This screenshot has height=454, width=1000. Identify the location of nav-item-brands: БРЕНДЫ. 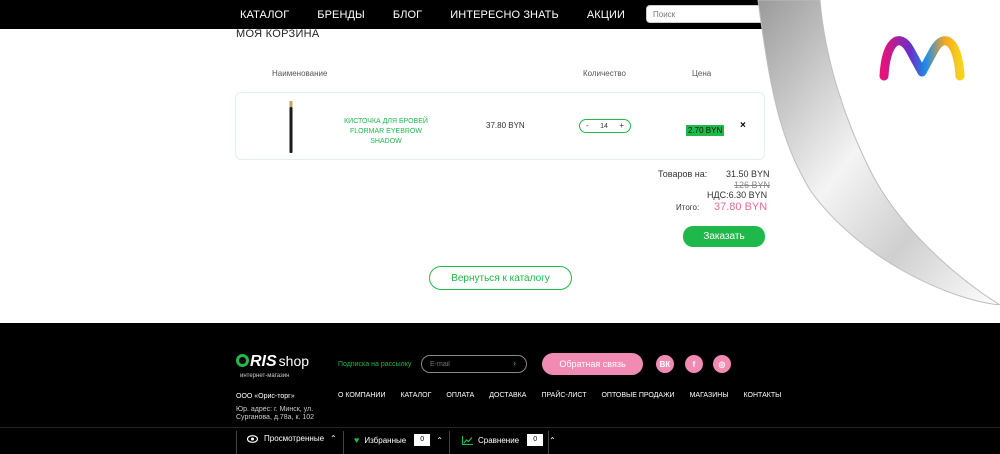
(341, 15).